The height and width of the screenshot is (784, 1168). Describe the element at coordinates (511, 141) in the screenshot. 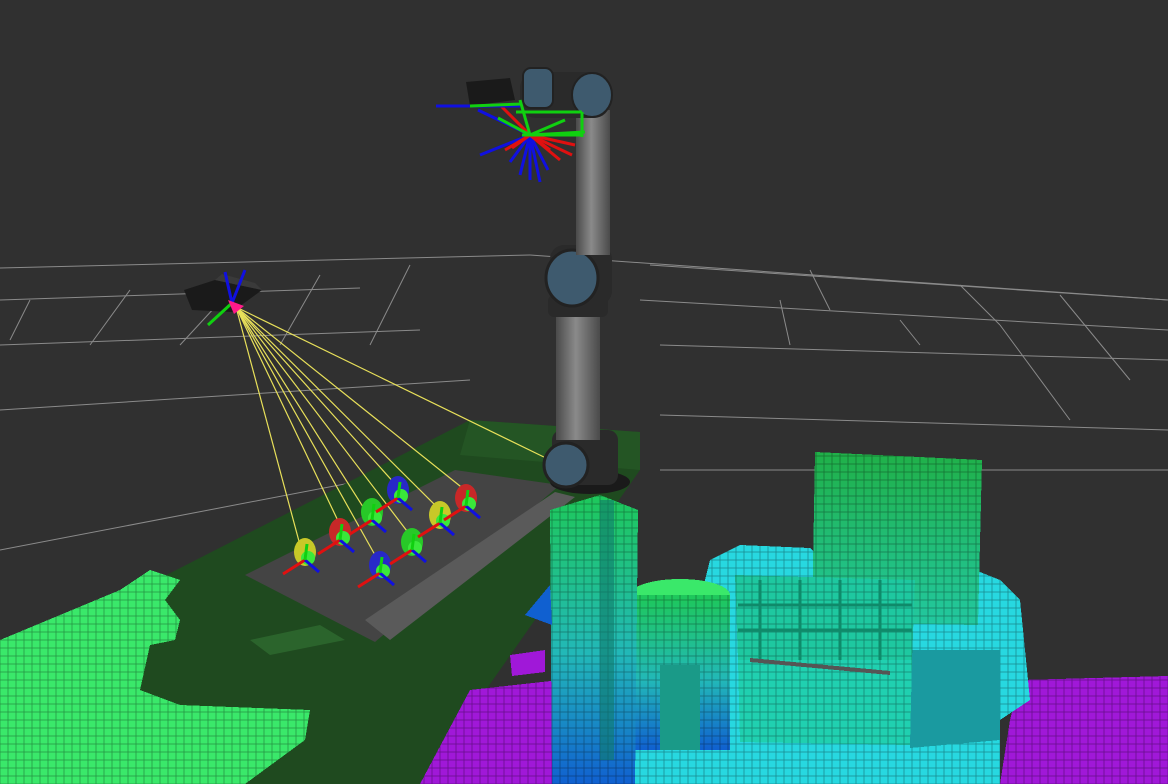

I see `tf-axes-icon` at that location.